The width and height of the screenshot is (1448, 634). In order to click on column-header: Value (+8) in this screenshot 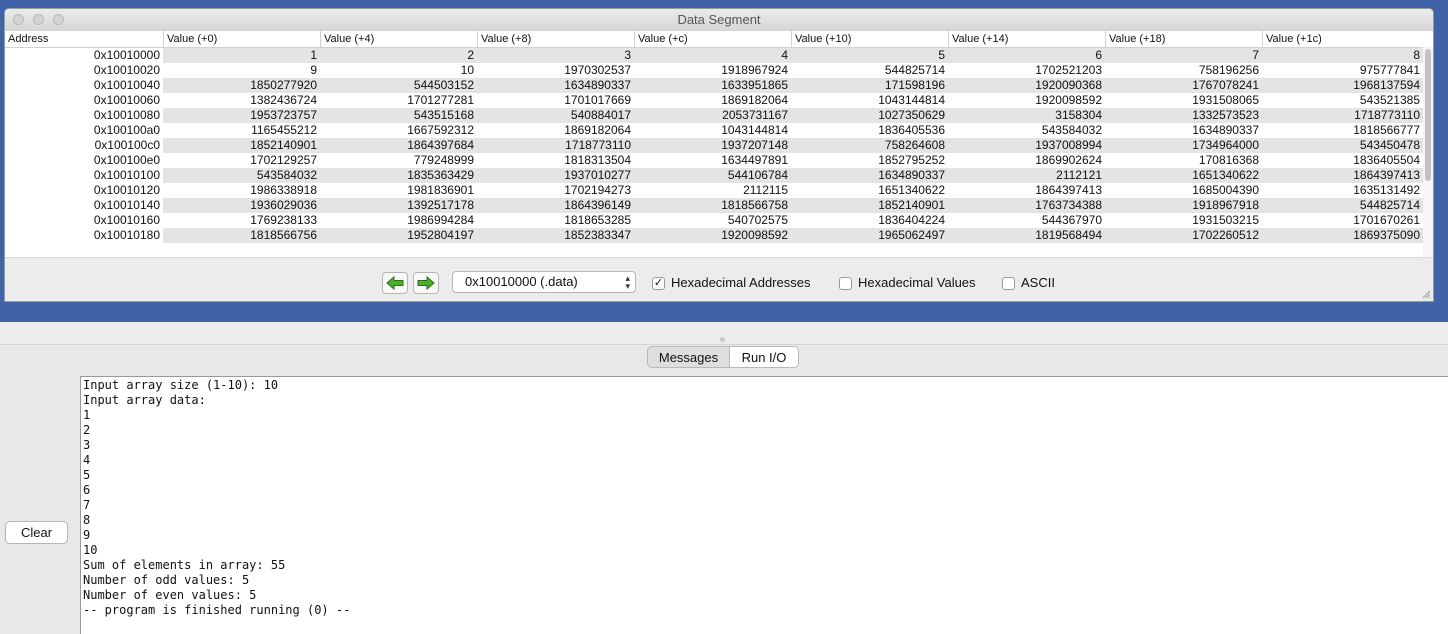, I will do `click(555, 39)`.